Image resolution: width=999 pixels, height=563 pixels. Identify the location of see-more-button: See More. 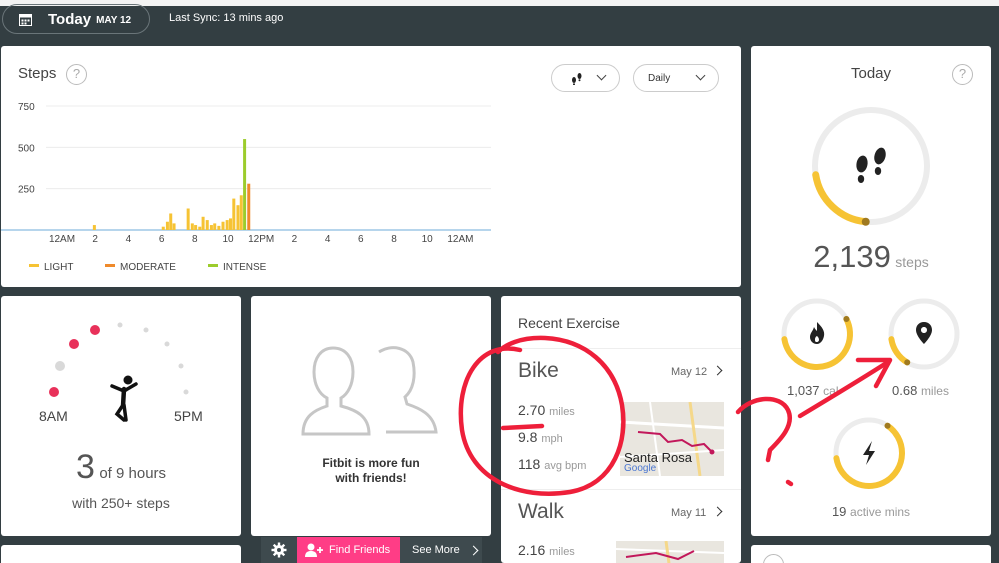
(441, 550).